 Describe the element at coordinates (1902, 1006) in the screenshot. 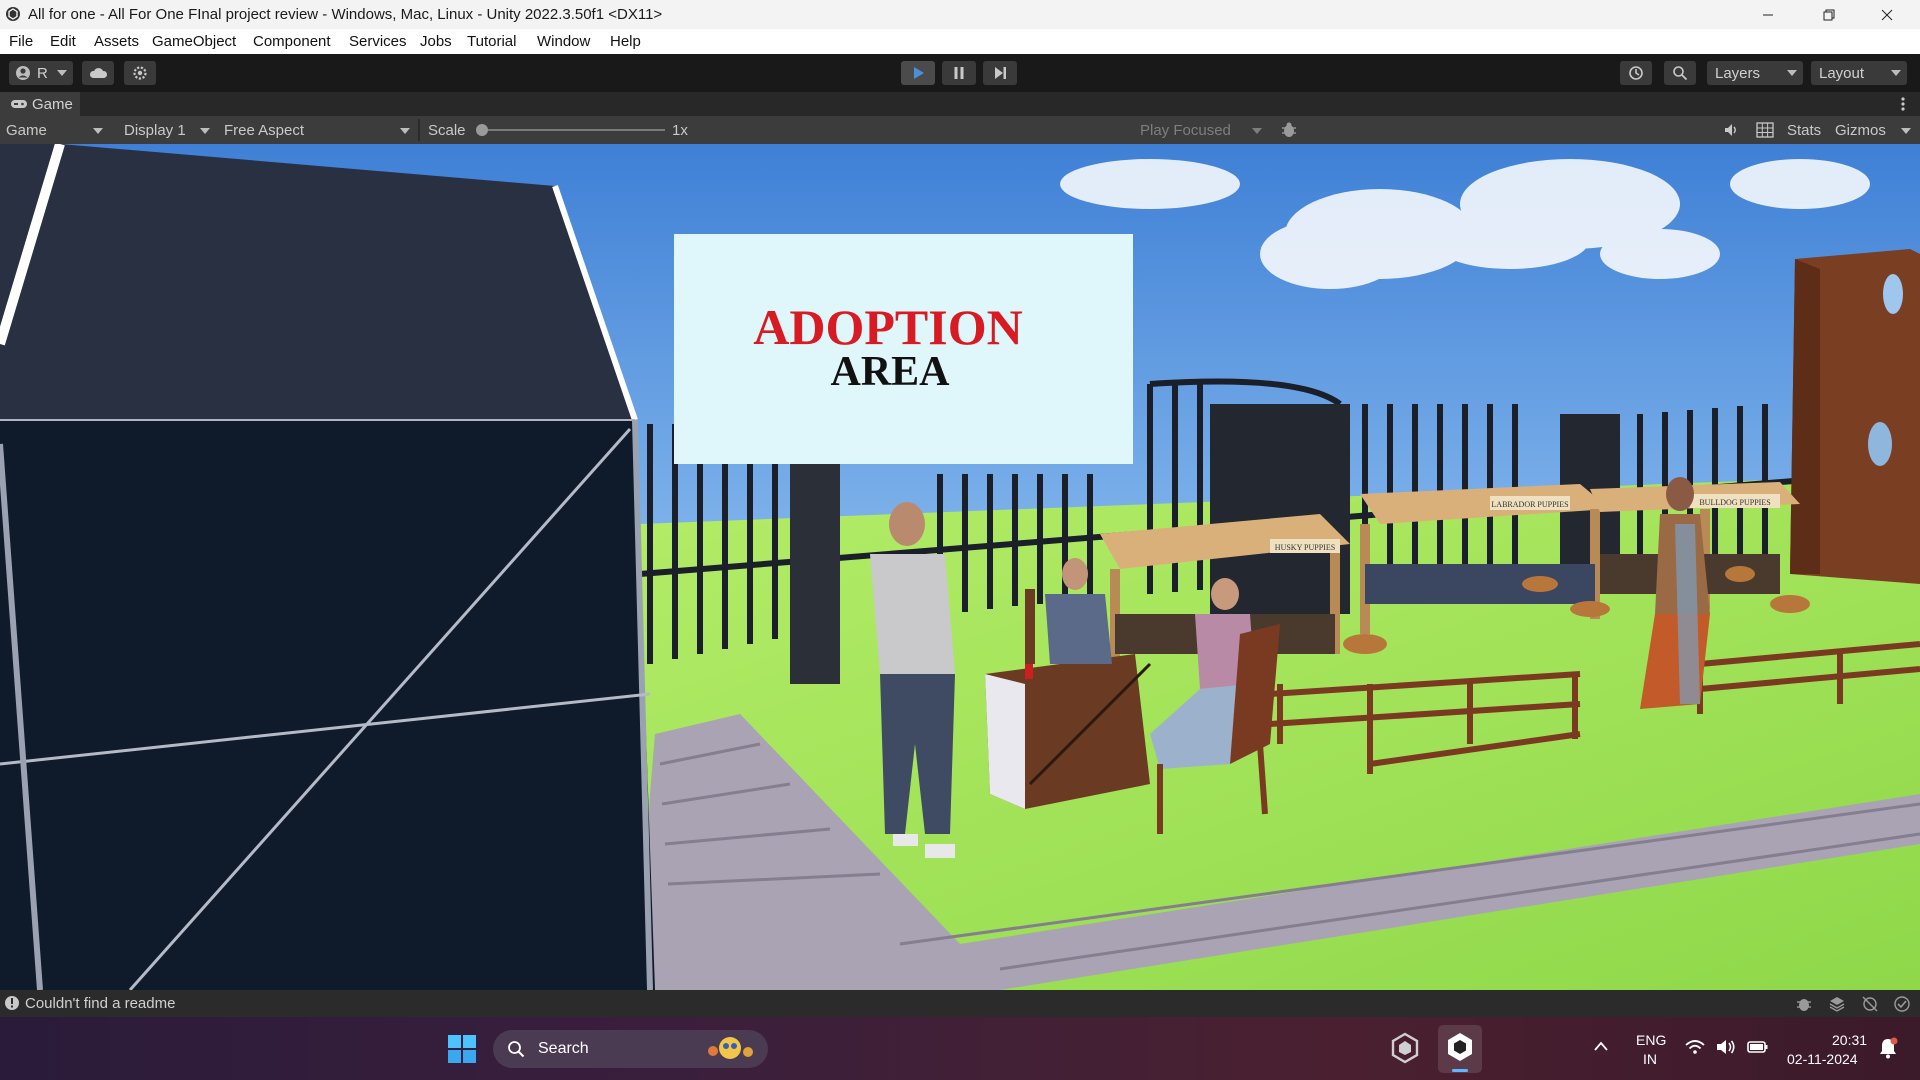

I see `check-icon` at that location.